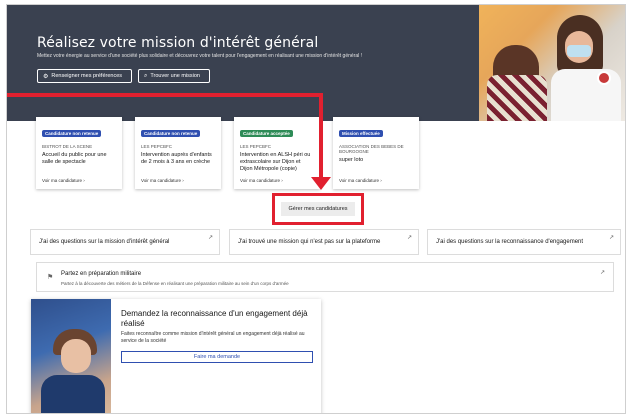 The height and width of the screenshot is (418, 632). I want to click on manage-applications-button: Gérer mes candidatures, so click(318, 209).